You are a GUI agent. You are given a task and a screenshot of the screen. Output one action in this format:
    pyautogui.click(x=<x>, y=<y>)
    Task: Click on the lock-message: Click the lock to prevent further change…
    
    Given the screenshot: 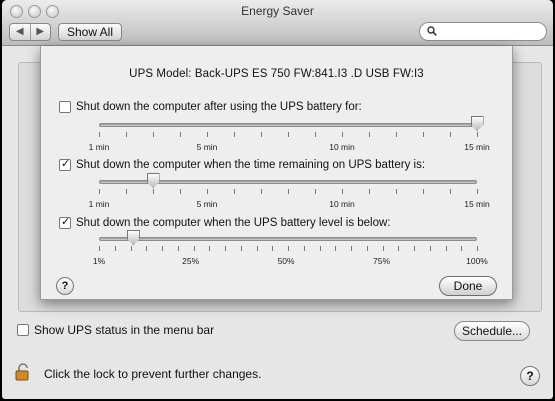 What is the action you would take?
    pyautogui.click(x=153, y=374)
    